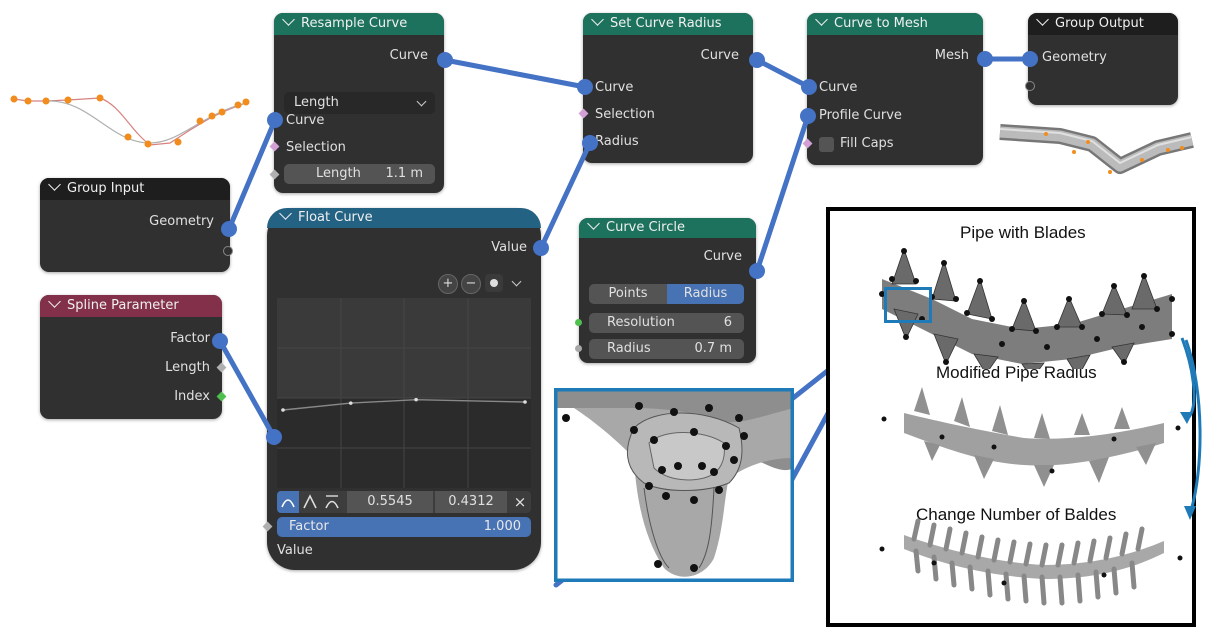  I want to click on group-input-out-geometry-label: Geometry, so click(181, 221).